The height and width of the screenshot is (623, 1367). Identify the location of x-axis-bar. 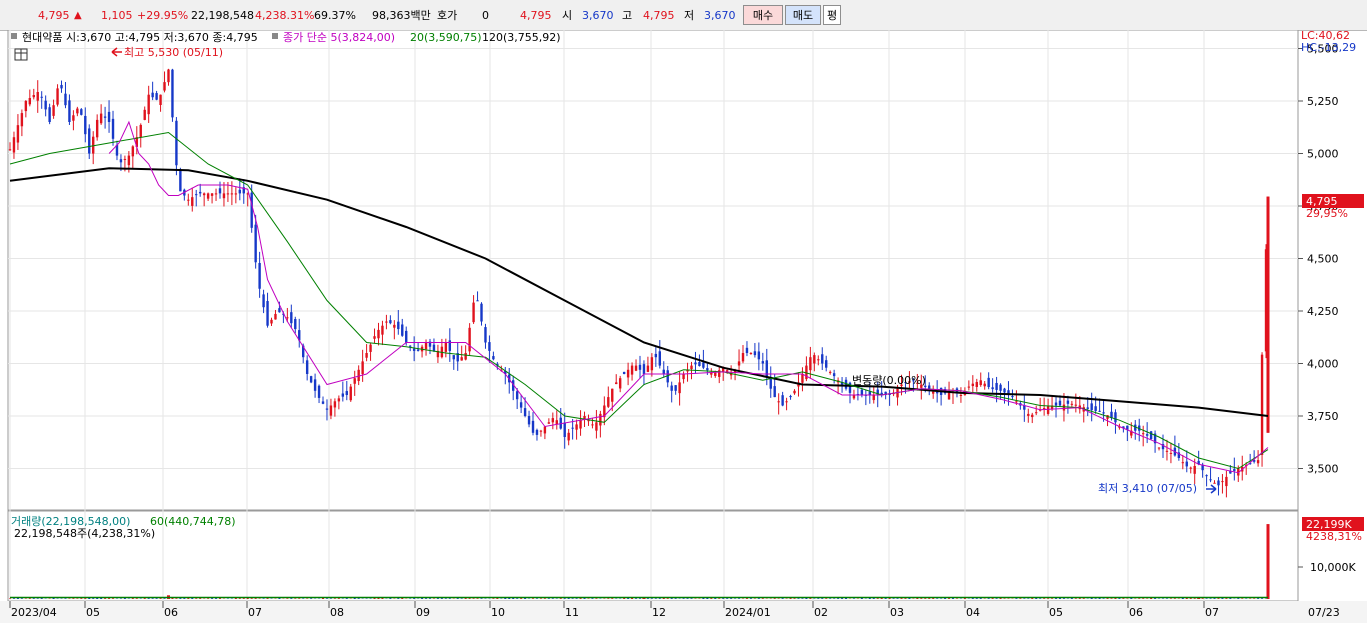
(683, 612).